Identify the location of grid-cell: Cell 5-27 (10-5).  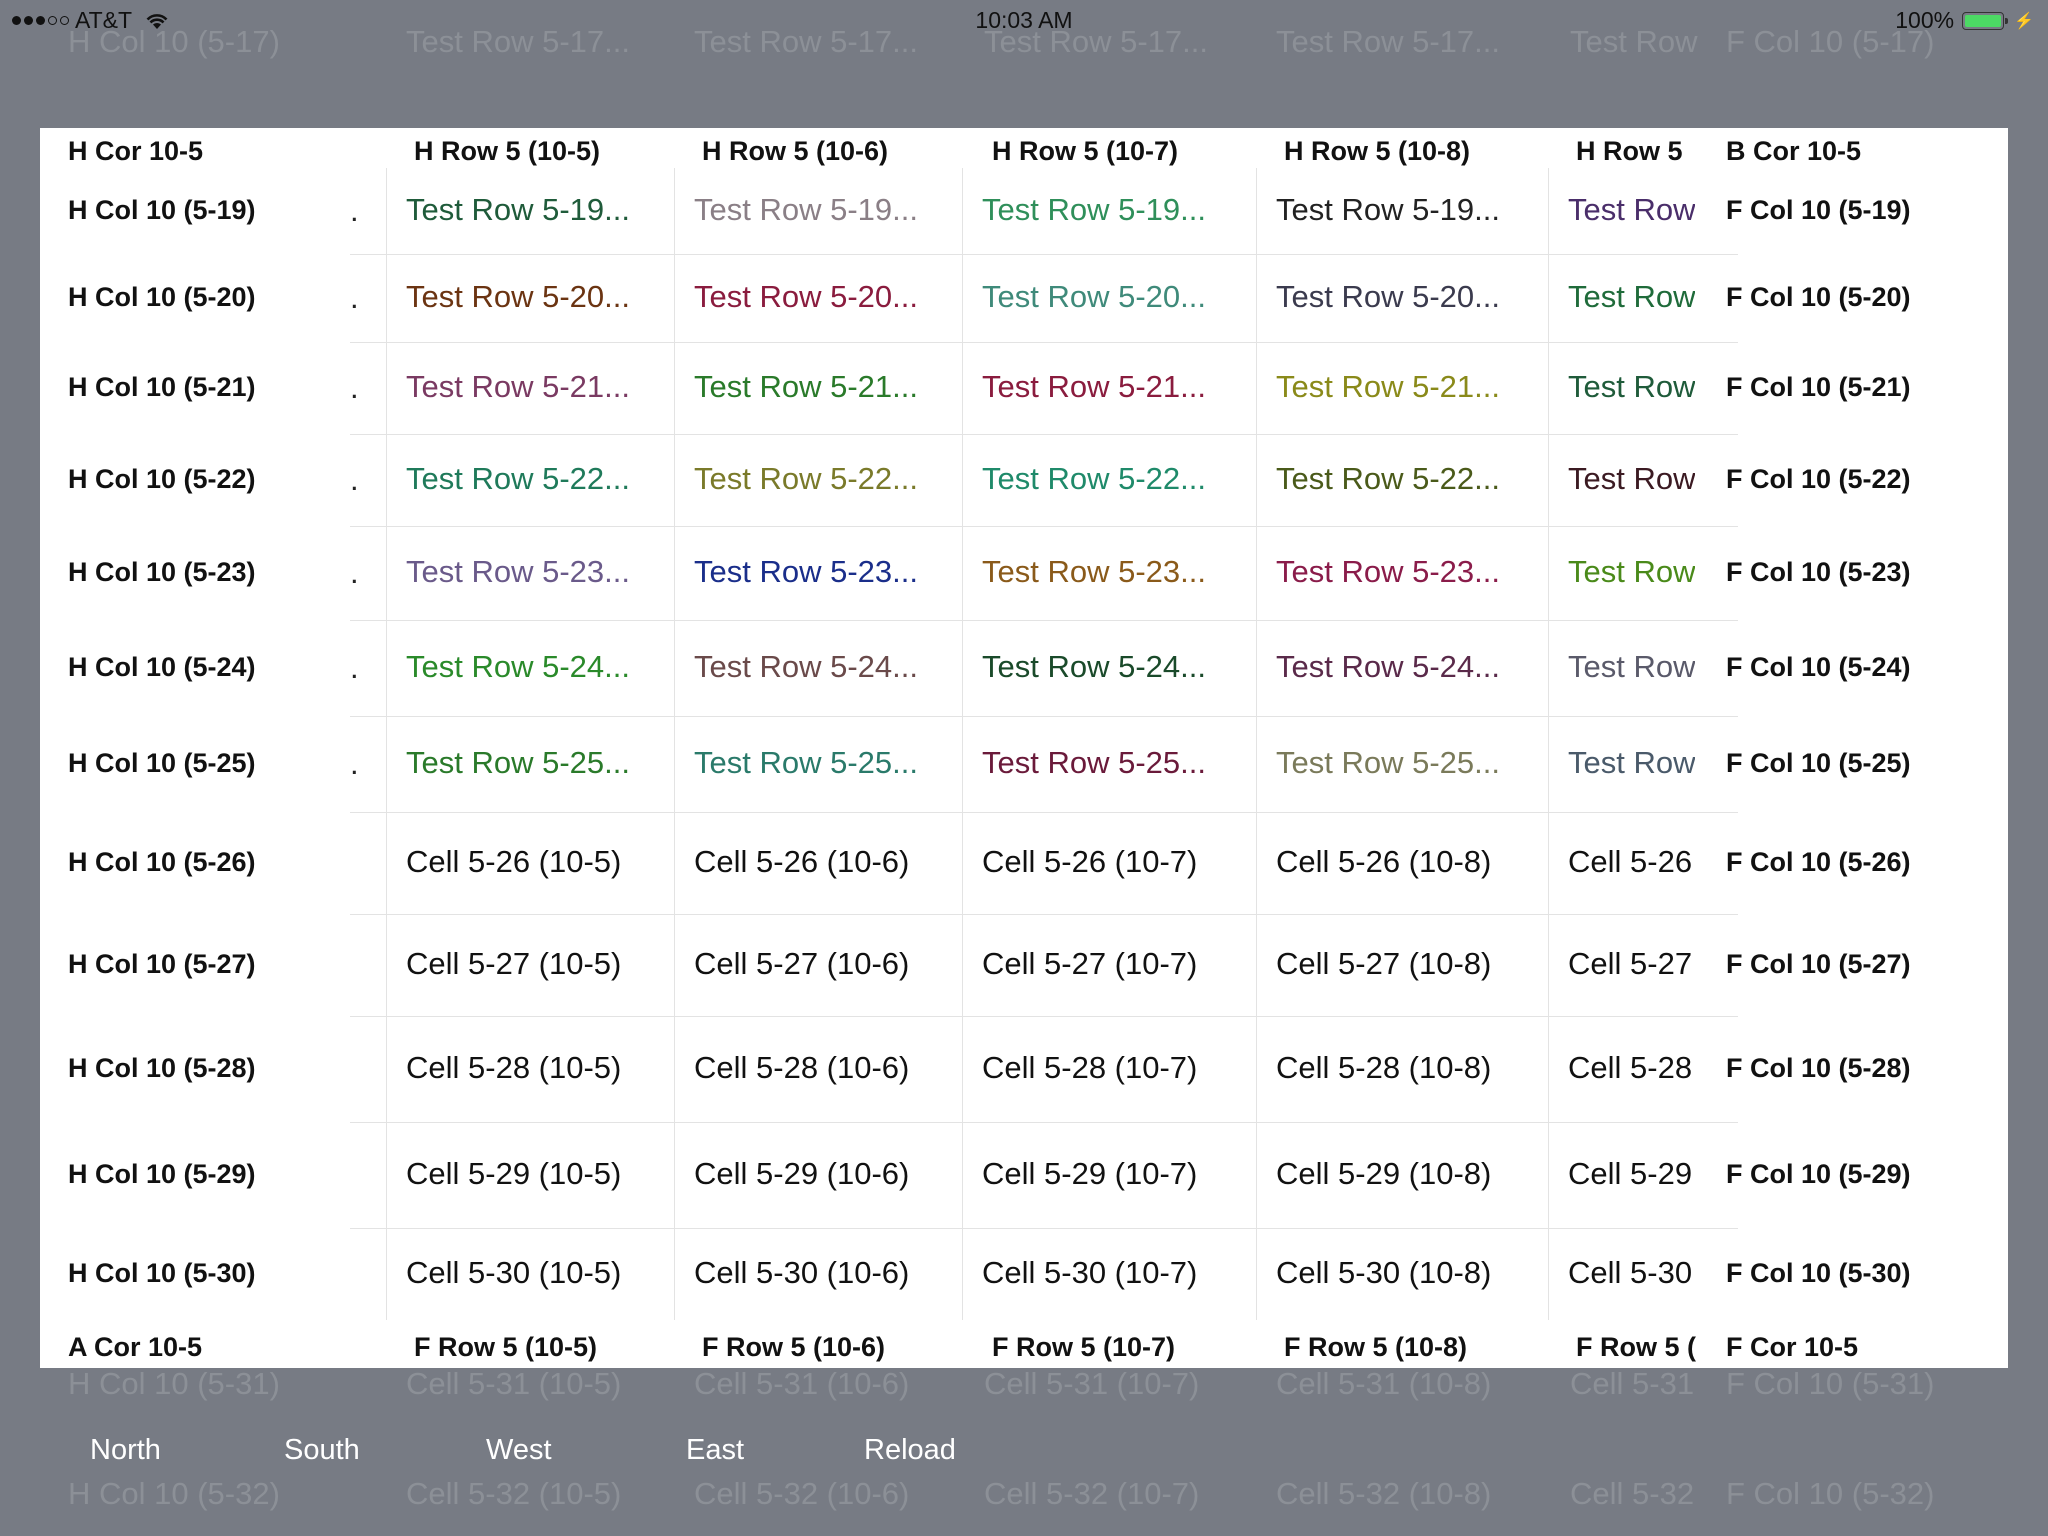
(513, 964).